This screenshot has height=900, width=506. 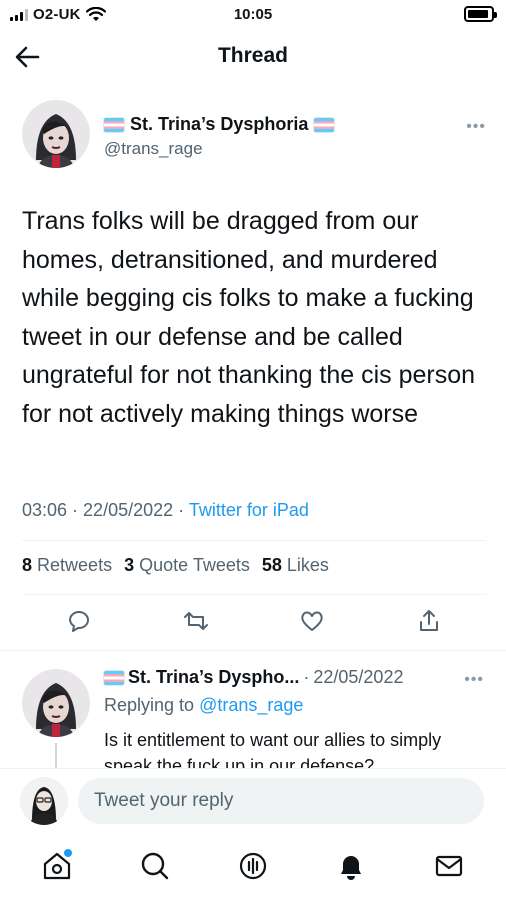 I want to click on battery-fill, so click(x=478, y=14).